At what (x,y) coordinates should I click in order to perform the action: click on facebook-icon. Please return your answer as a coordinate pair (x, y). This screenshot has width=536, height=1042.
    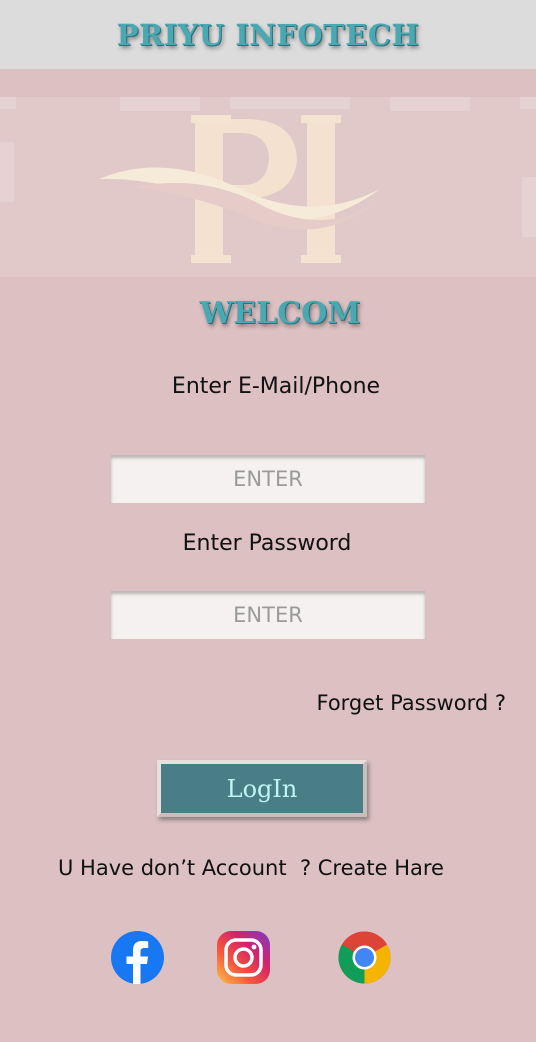
    Looking at the image, I should click on (137, 957).